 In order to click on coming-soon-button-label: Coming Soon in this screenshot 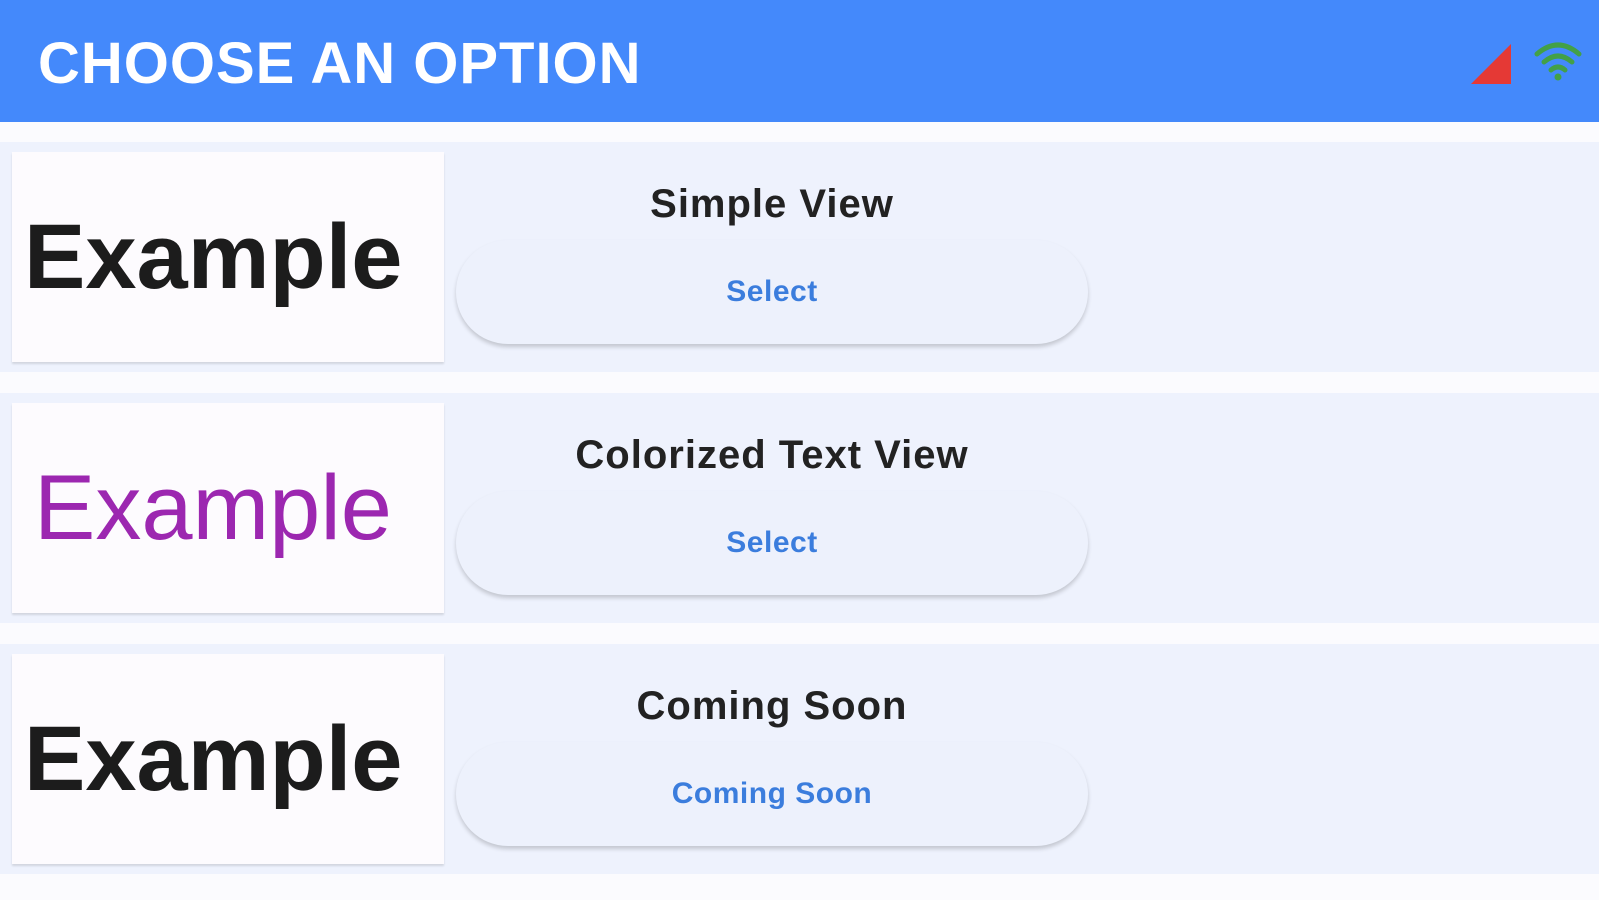, I will do `click(772, 793)`.